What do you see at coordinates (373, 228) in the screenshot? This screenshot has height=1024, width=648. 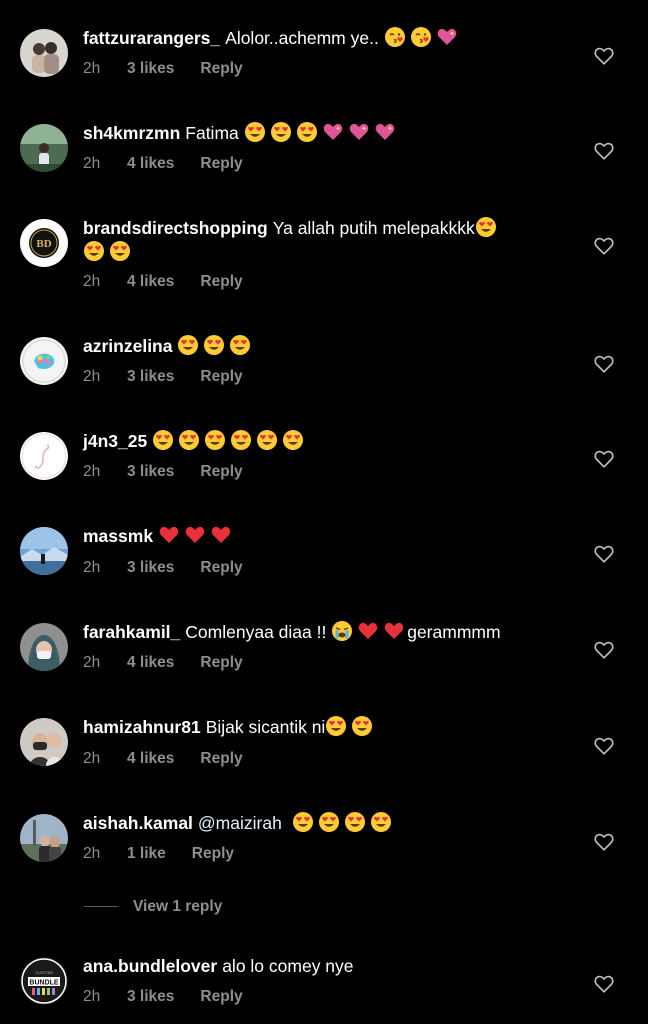 I see `comment-body: Ya allah putih melepakkkk` at bounding box center [373, 228].